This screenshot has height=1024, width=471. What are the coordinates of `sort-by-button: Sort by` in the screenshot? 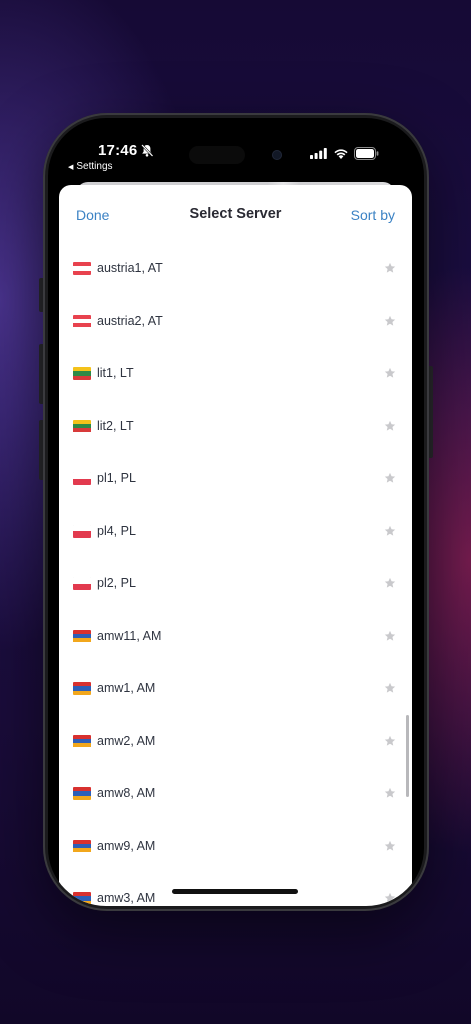 It's located at (373, 215).